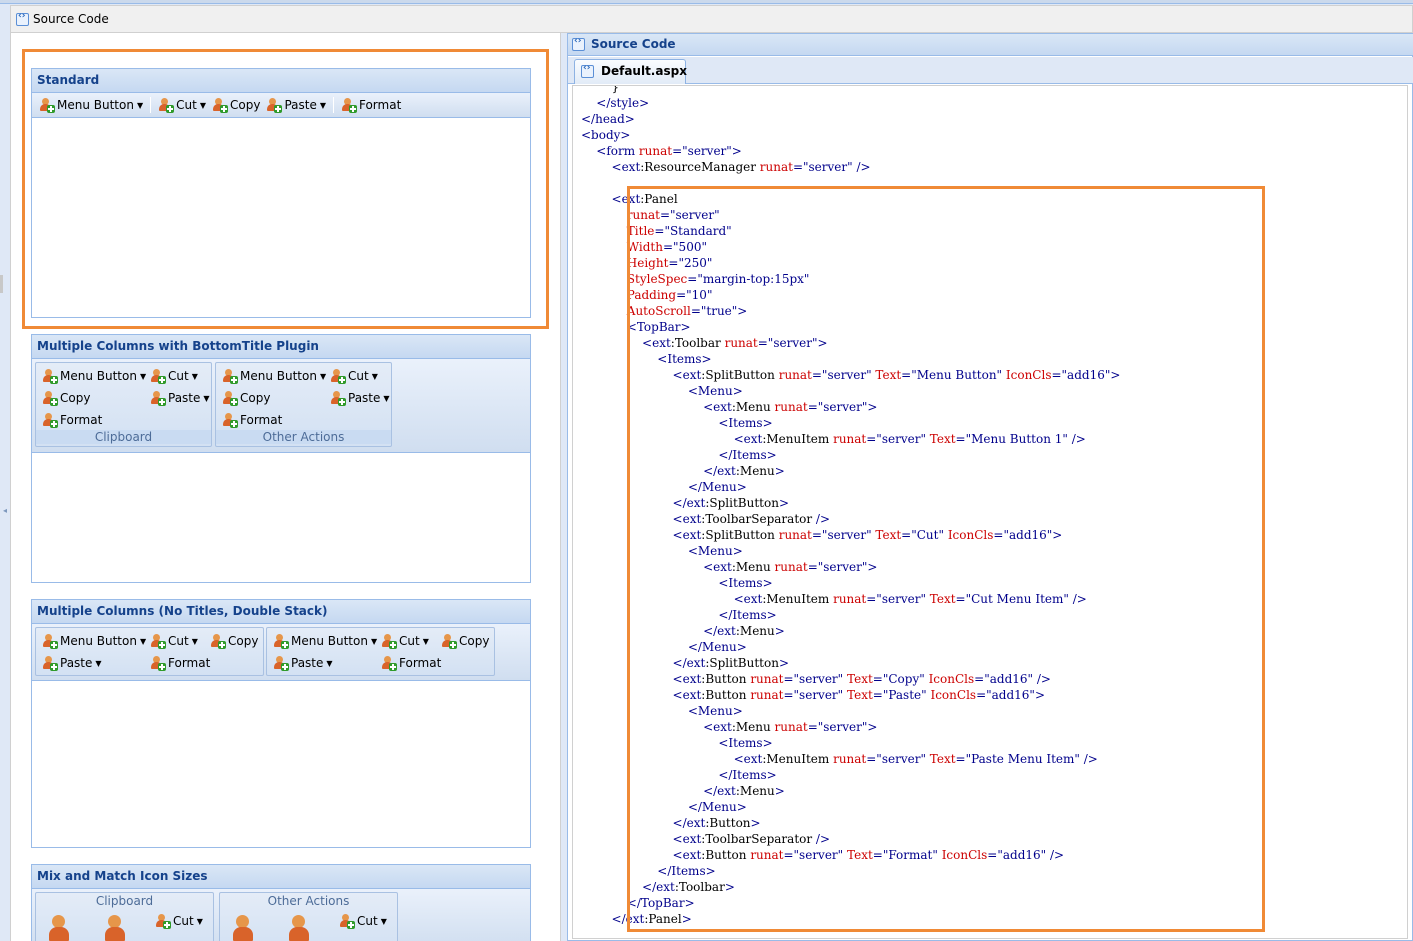 Image resolution: width=1413 pixels, height=941 pixels. What do you see at coordinates (888, 535) in the screenshot?
I see `code-token: Text` at bounding box center [888, 535].